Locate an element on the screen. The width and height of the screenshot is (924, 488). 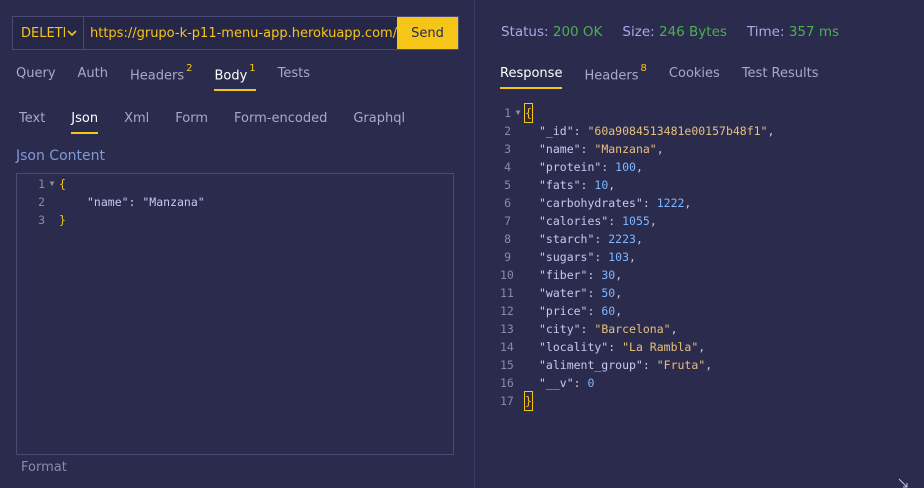
code-text: "fiber": 30, is located at coordinates (573, 275).